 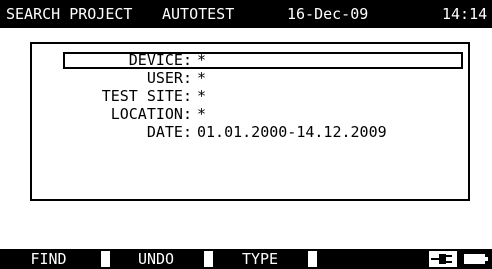 I want to click on type-softkey: TYPE, so click(x=260, y=259).